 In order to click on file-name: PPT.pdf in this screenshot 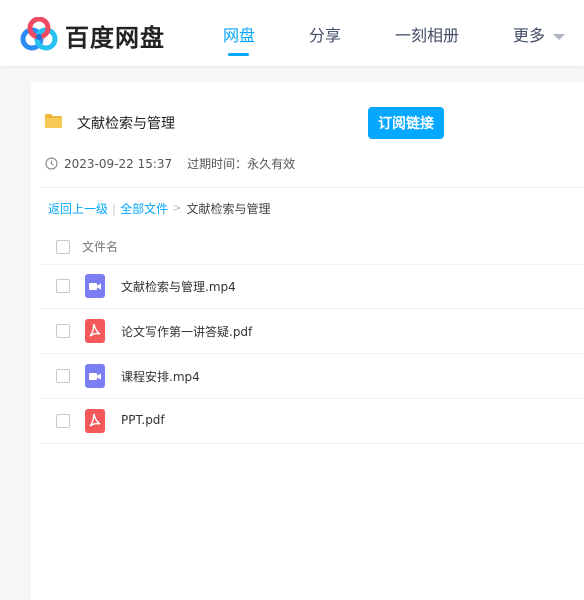, I will do `click(143, 420)`.